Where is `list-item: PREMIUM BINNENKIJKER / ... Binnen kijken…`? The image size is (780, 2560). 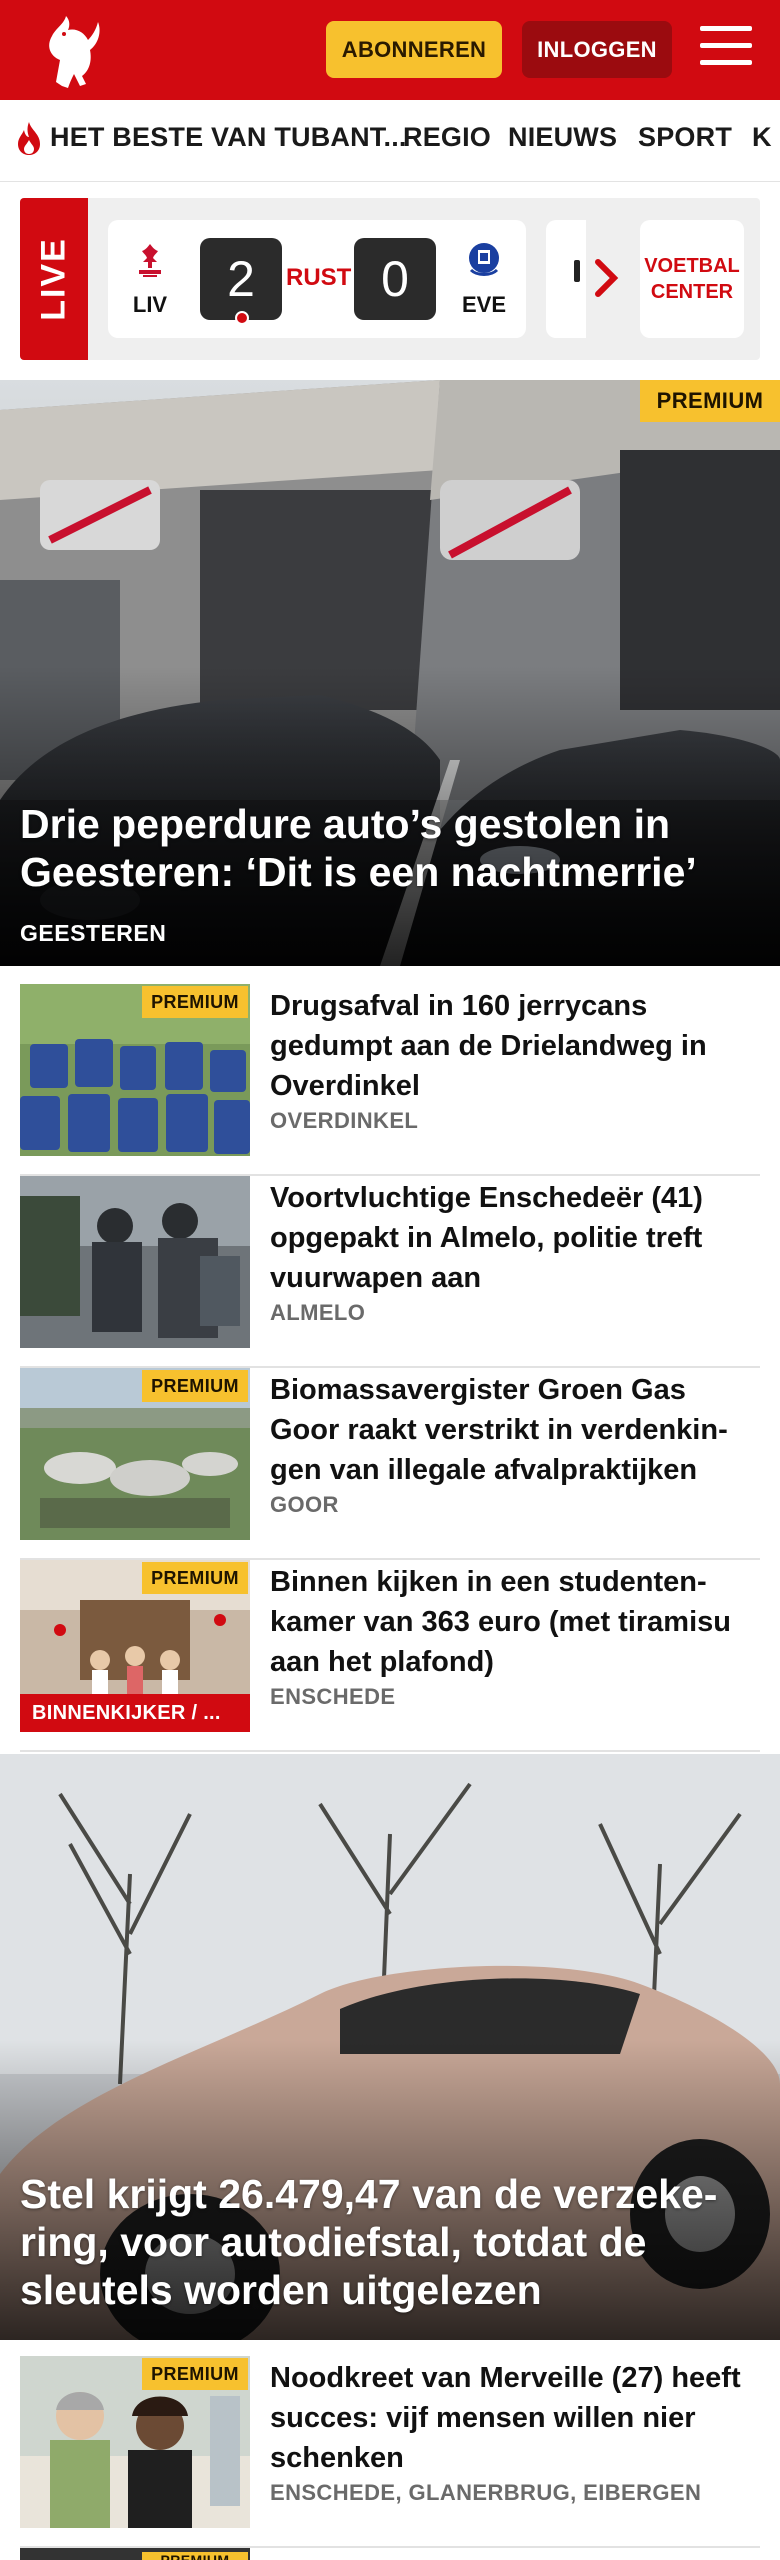 list-item: PREMIUM BINNENKIJKER / ... Binnen kijken… is located at coordinates (390, 1656).